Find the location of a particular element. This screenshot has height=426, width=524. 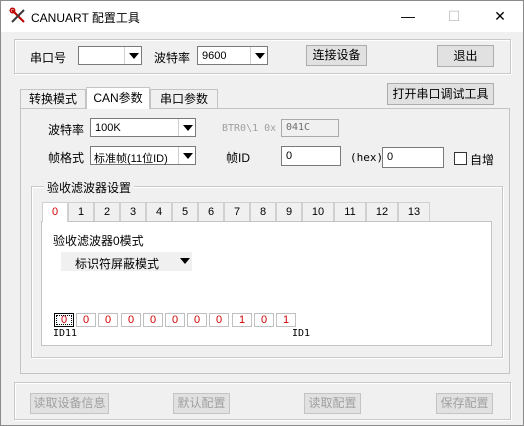

tools-icon is located at coordinates (17, 15).